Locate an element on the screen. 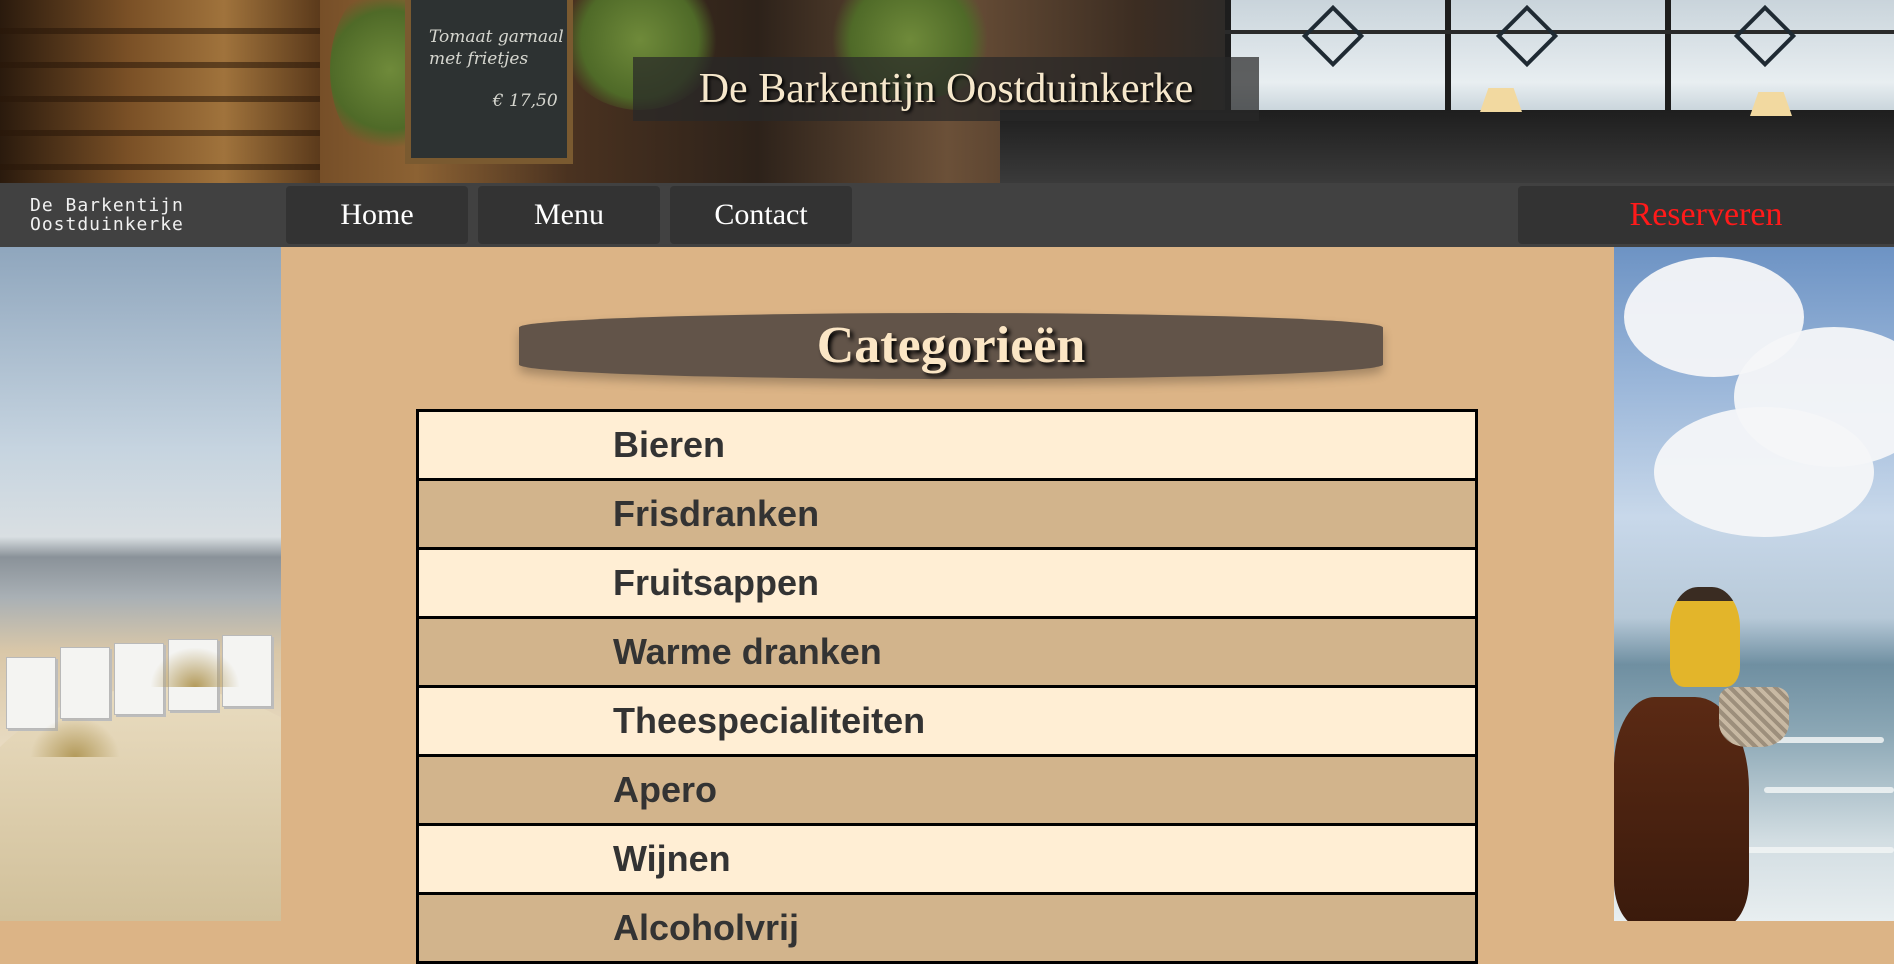 Image resolution: width=1894 pixels, height=964 pixels. nav-home-button: Home is located at coordinates (377, 215).